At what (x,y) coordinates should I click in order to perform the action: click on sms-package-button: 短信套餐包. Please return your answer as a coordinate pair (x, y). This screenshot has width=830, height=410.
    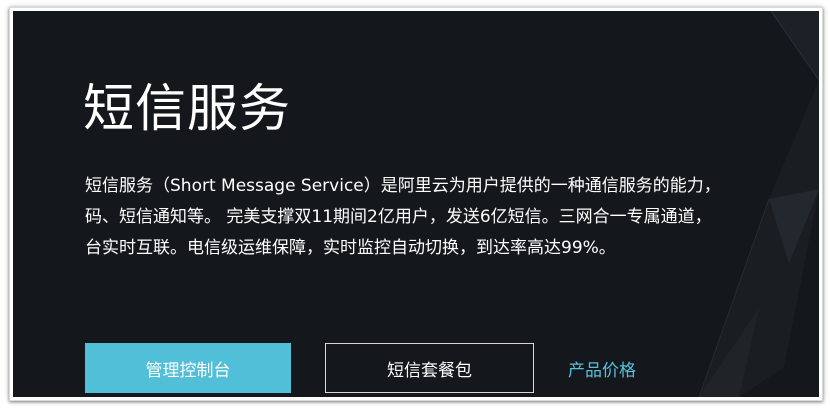
    Looking at the image, I should click on (429, 368).